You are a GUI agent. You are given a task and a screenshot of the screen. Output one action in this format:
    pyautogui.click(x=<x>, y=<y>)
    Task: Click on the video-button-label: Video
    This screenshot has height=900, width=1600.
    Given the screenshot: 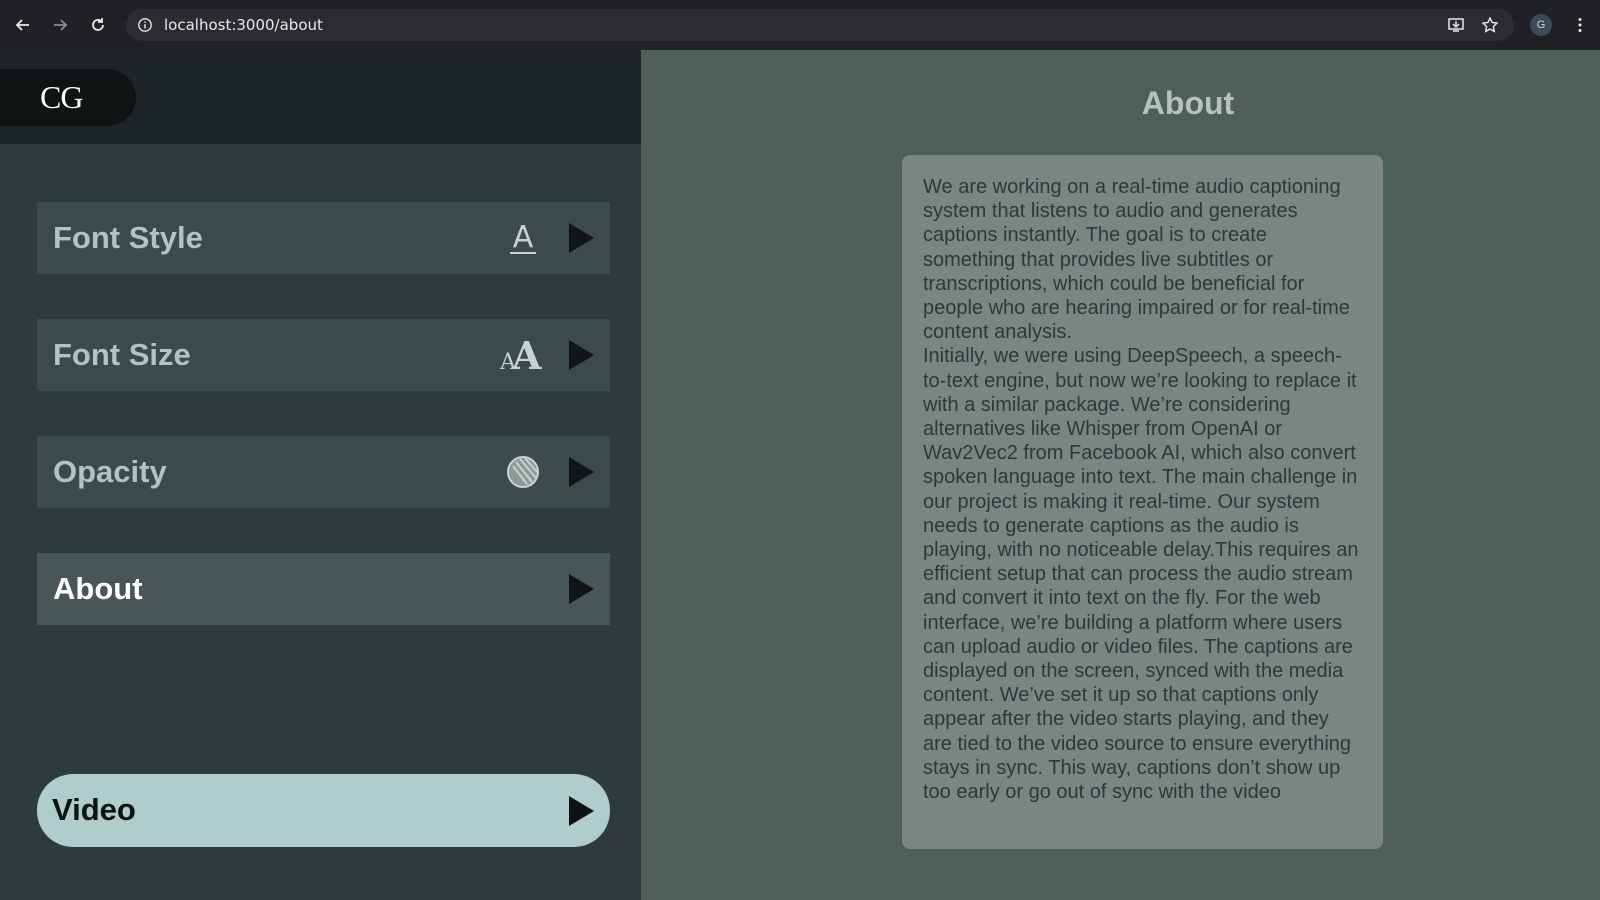 What is the action you would take?
    pyautogui.click(x=94, y=809)
    